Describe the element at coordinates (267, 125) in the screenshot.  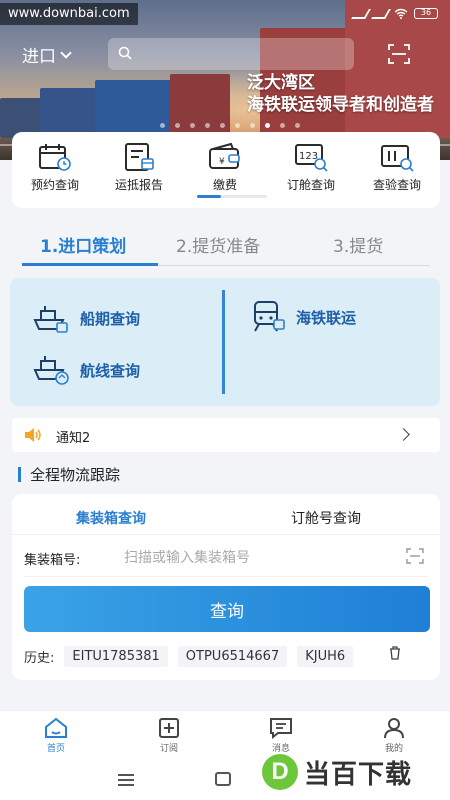
I see `carousel-dot-active` at that location.